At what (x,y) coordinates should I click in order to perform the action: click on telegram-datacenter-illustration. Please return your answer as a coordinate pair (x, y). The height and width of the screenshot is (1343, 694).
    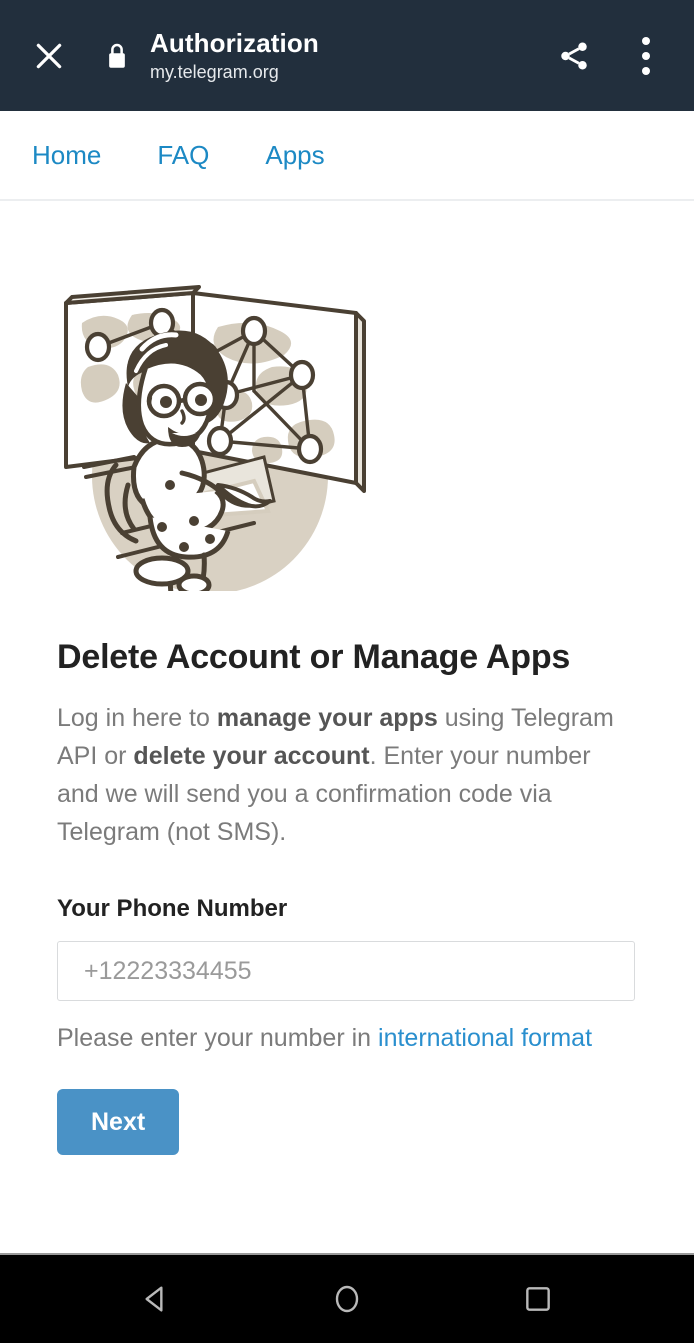
    Looking at the image, I should click on (215, 438).